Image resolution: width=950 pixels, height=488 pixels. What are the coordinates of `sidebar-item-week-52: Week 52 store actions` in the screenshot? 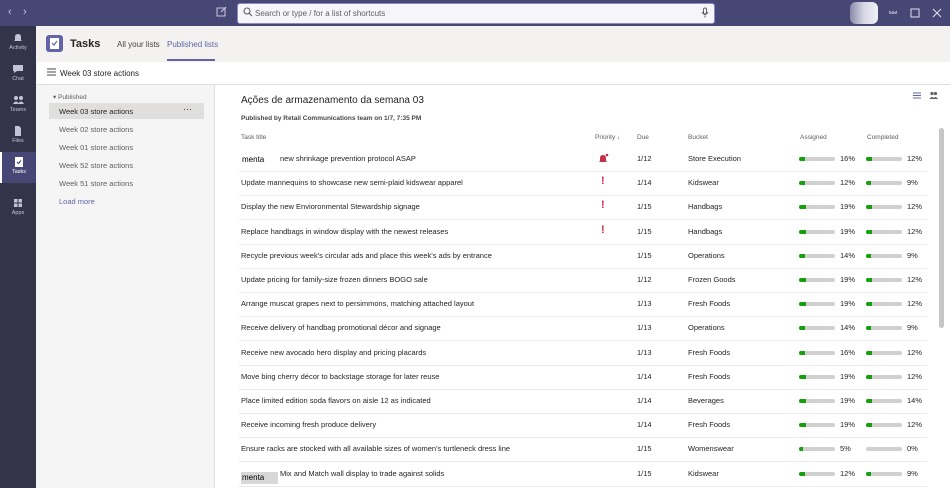 It's located at (126, 165).